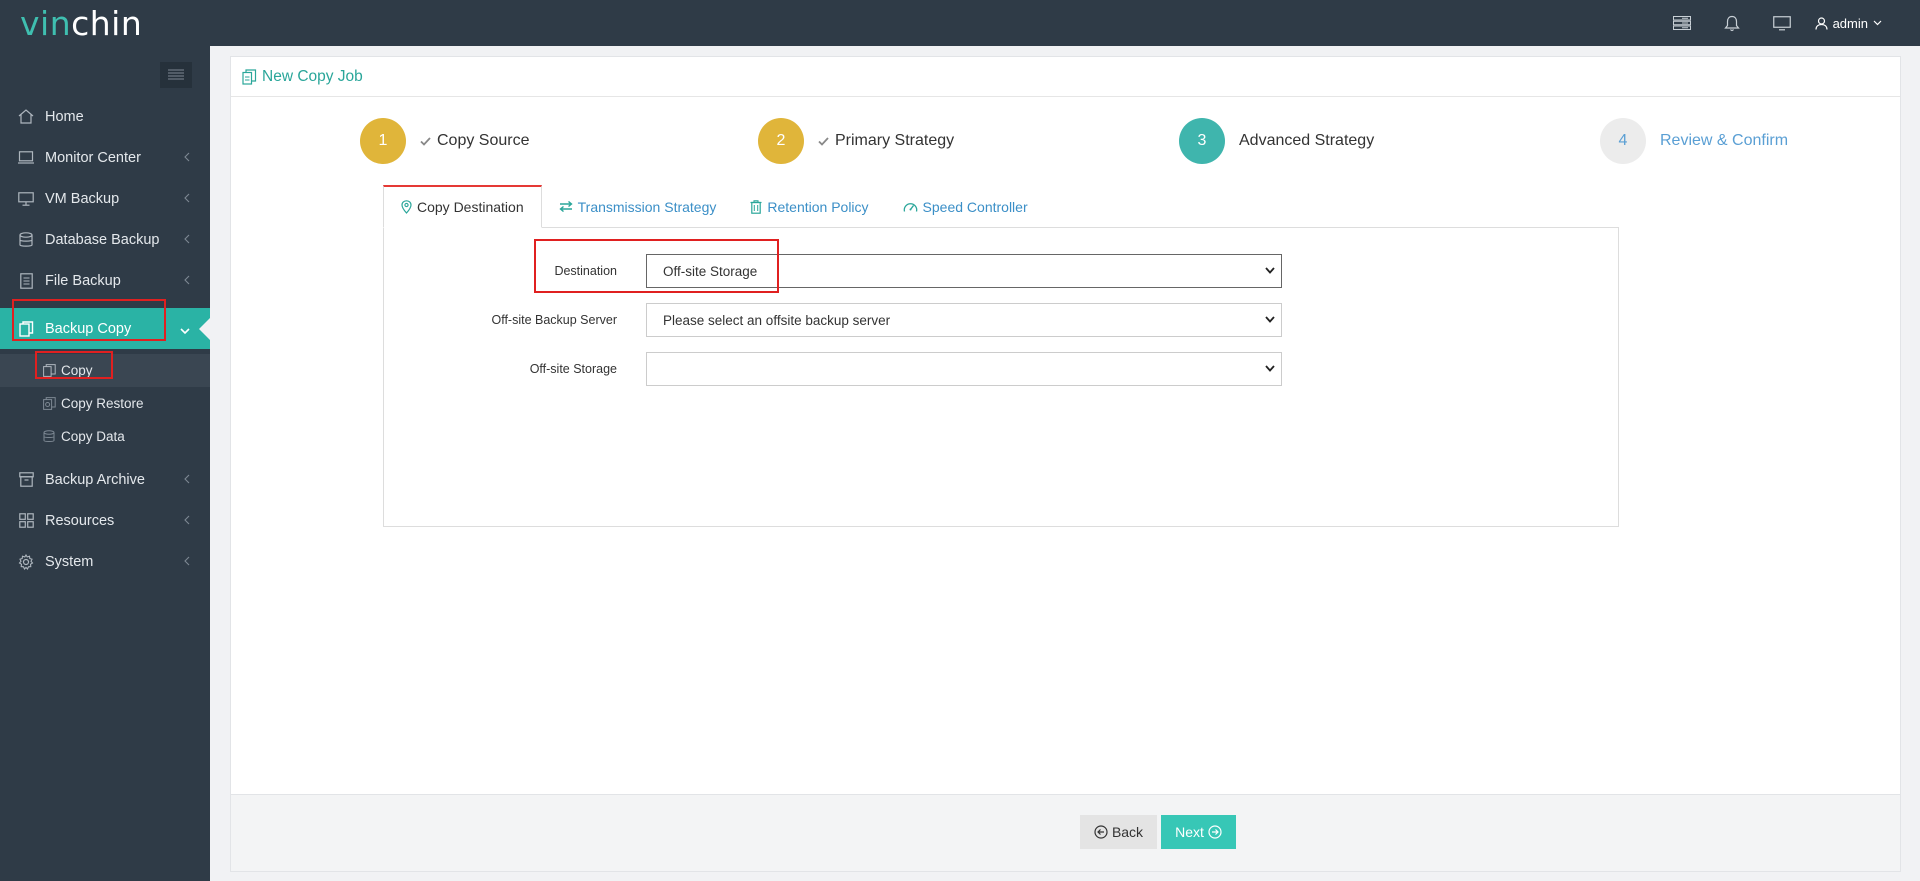  I want to click on tab-transmission-strategy: Transmission Strategy, so click(638, 206).